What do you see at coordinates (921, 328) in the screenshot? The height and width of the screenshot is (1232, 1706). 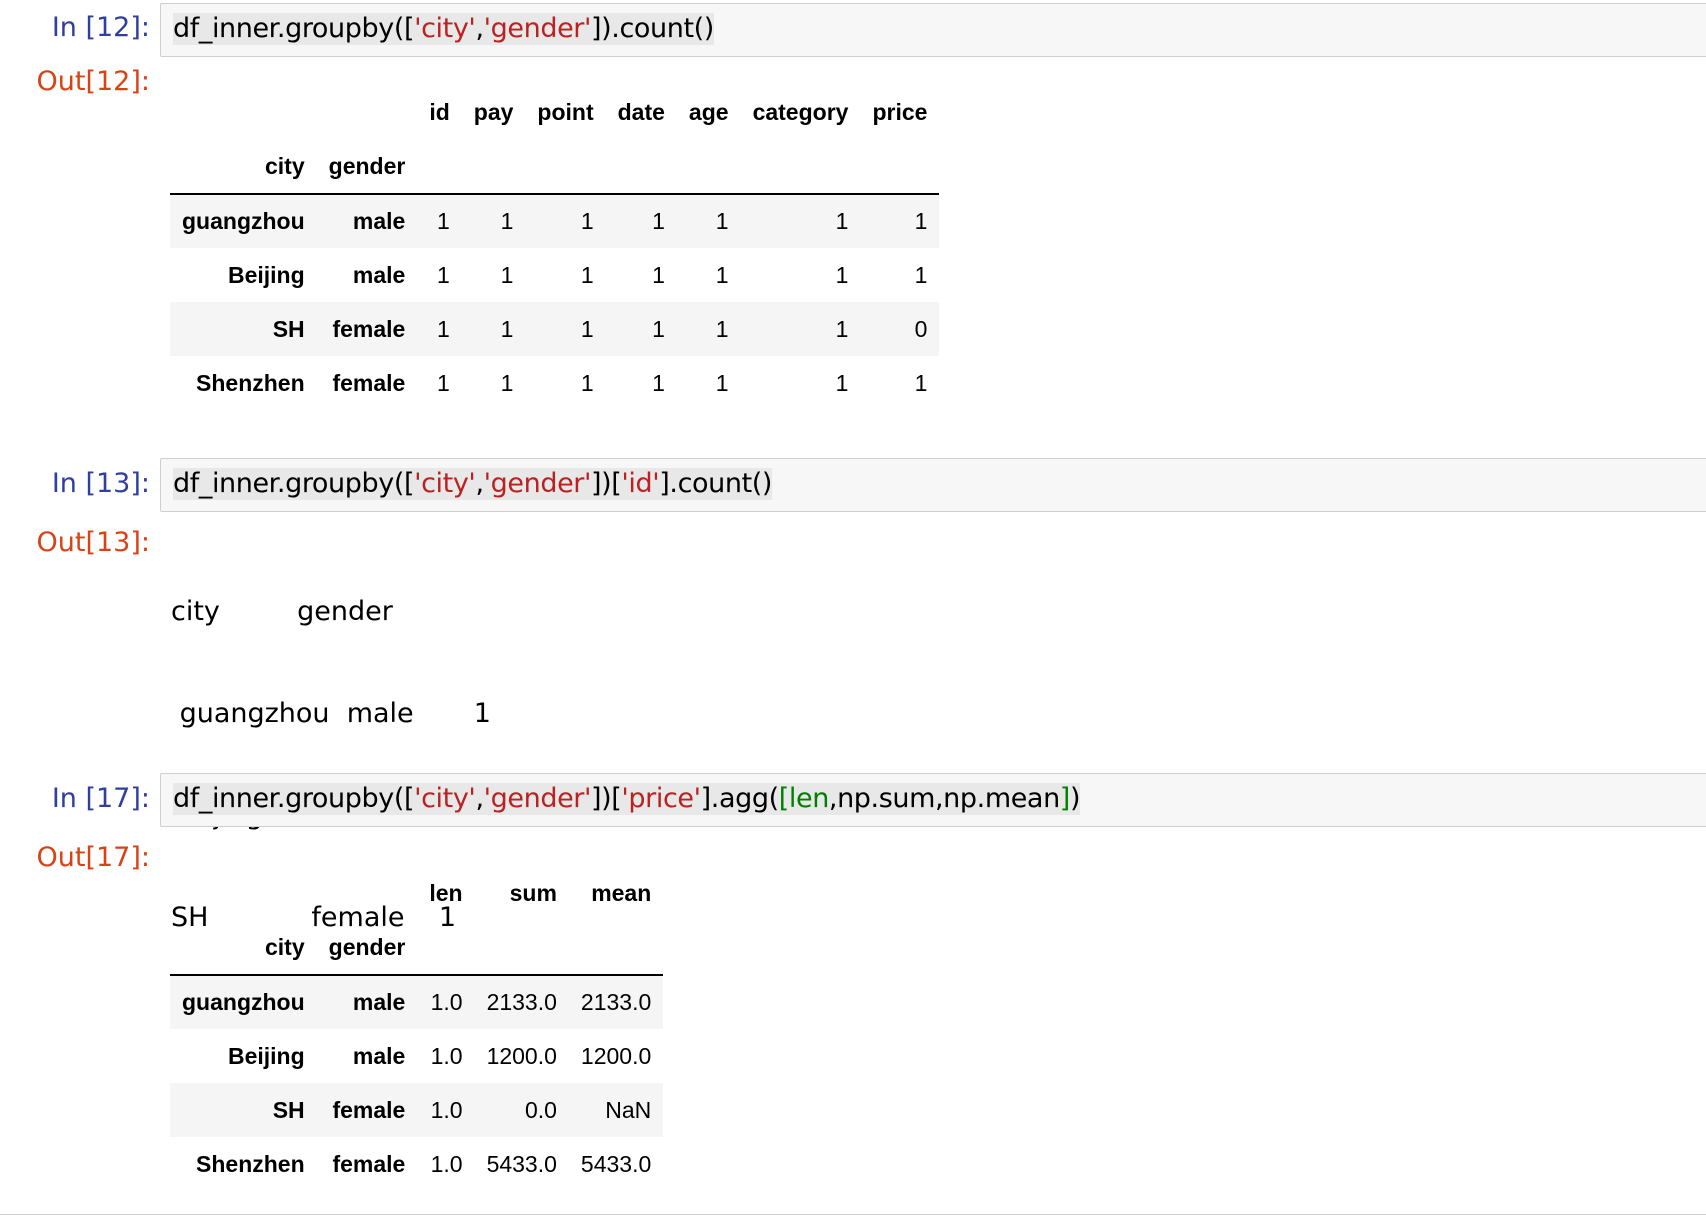 I see `table-cell: 0` at bounding box center [921, 328].